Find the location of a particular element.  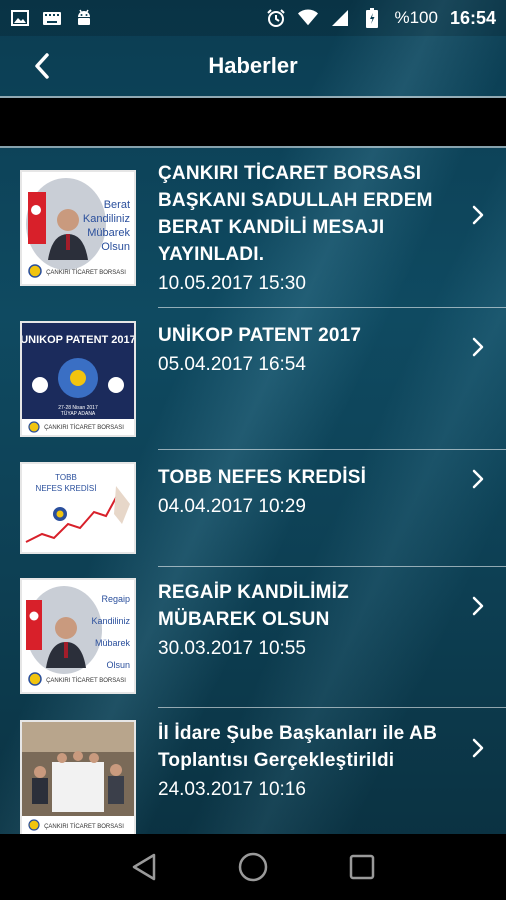

wifi-icon is located at coordinates (308, 18).